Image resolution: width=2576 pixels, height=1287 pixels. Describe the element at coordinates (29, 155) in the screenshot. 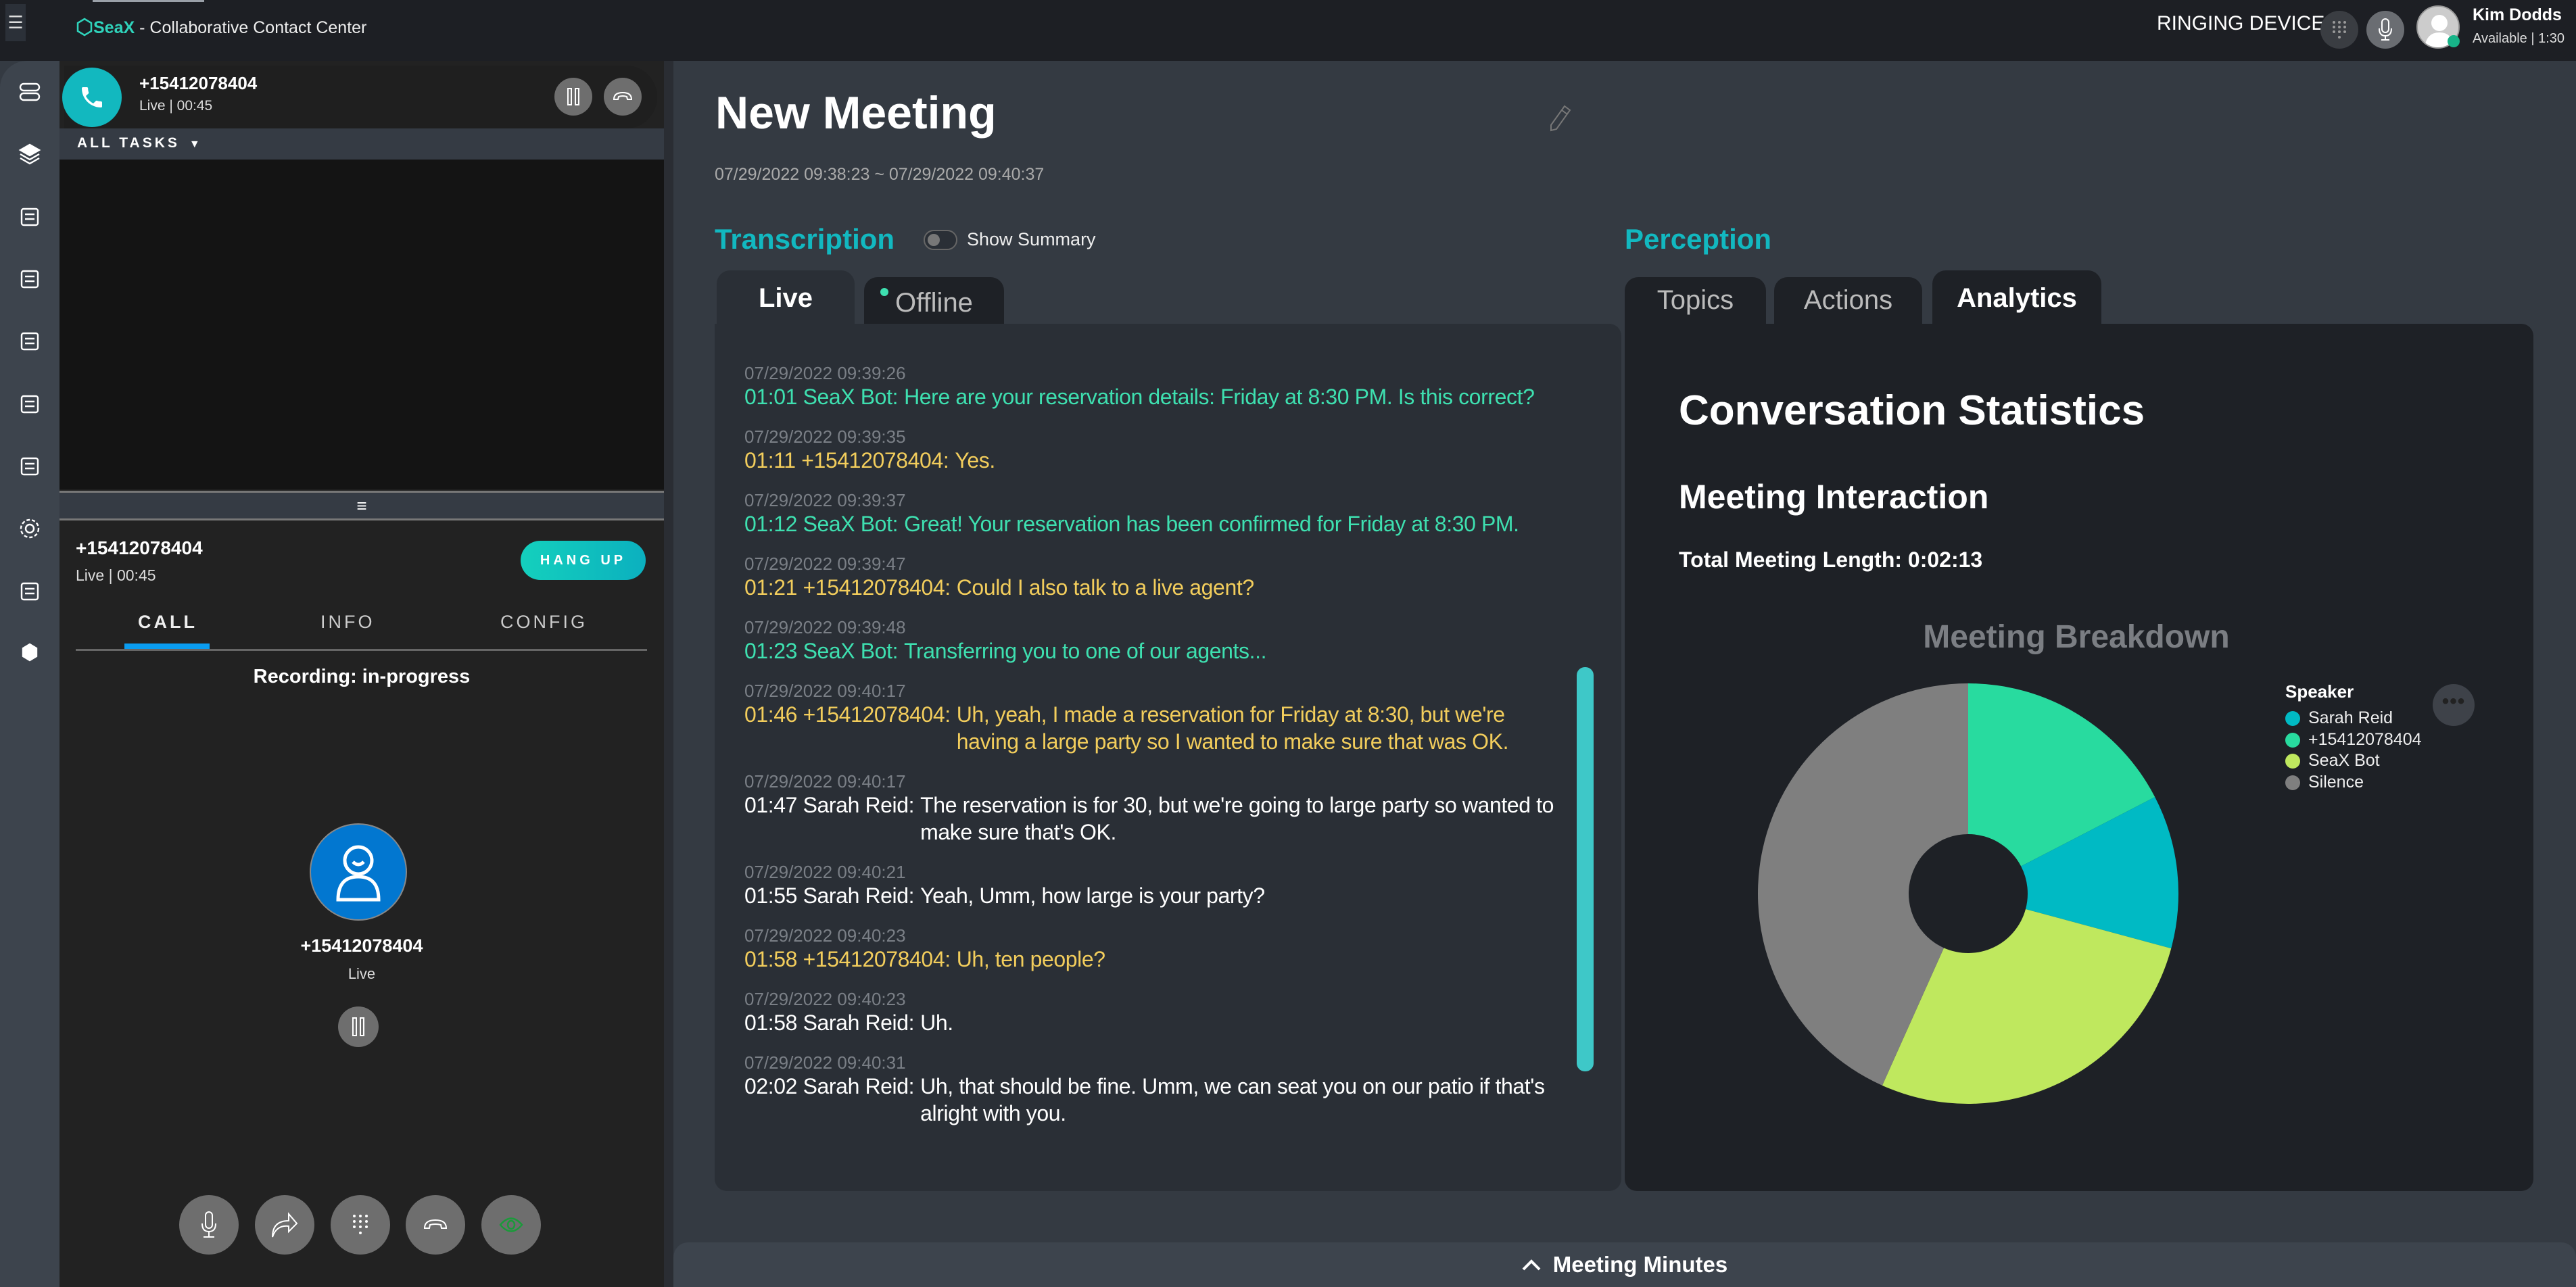

I see `layers-icon` at that location.